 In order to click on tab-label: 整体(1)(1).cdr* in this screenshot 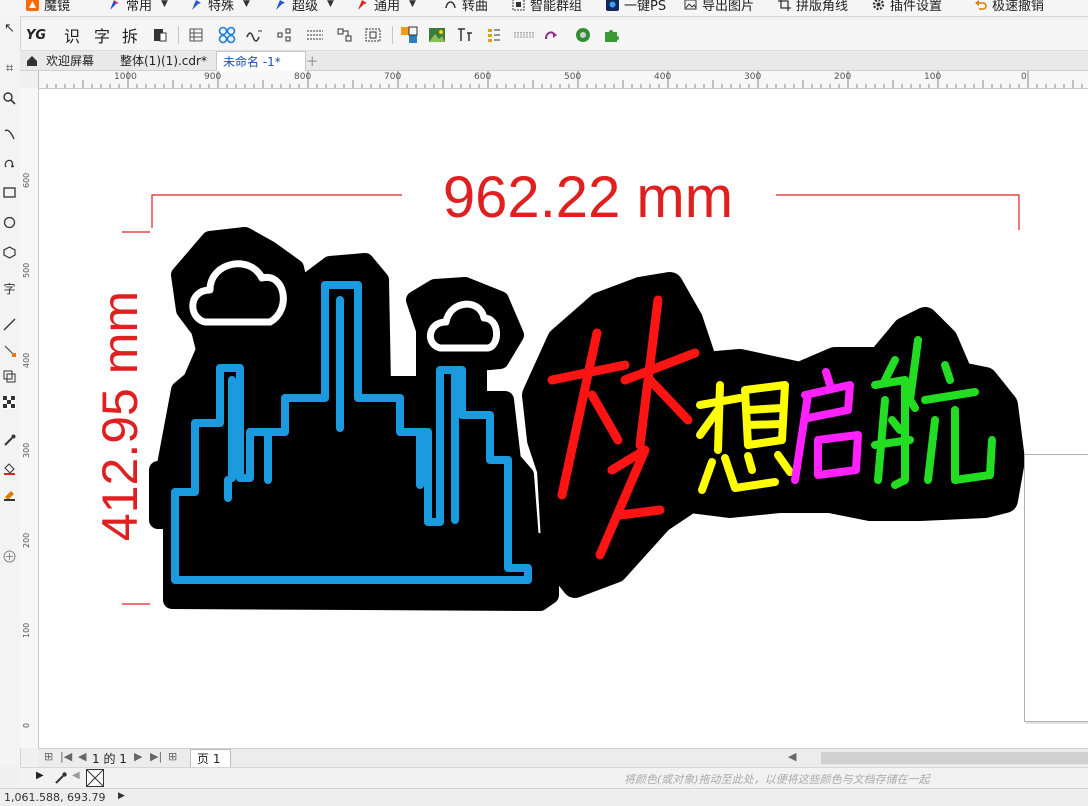, I will do `click(163, 61)`.